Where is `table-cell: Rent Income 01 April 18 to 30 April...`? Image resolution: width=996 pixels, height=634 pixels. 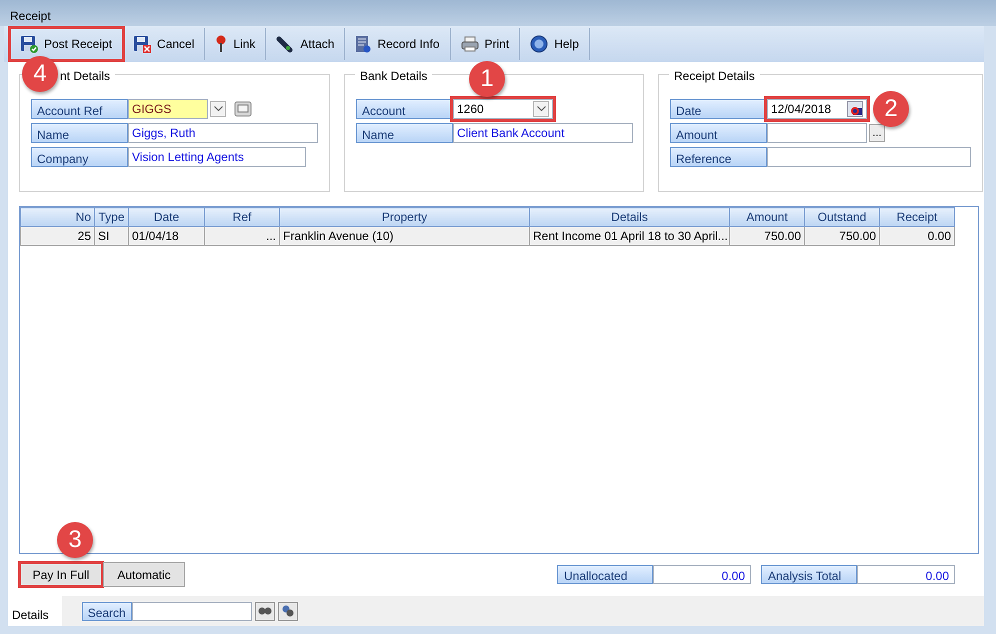
table-cell: Rent Income 01 April 18 to 30 April... is located at coordinates (630, 236).